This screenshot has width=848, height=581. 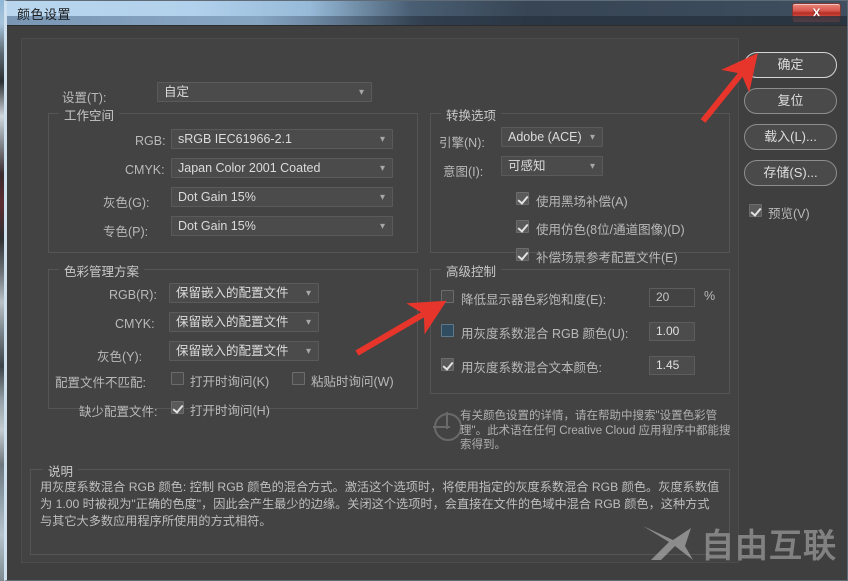 What do you see at coordinates (232, 293) in the screenshot?
I see `cm-rgb-value: 保留嵌入的配置文件` at bounding box center [232, 293].